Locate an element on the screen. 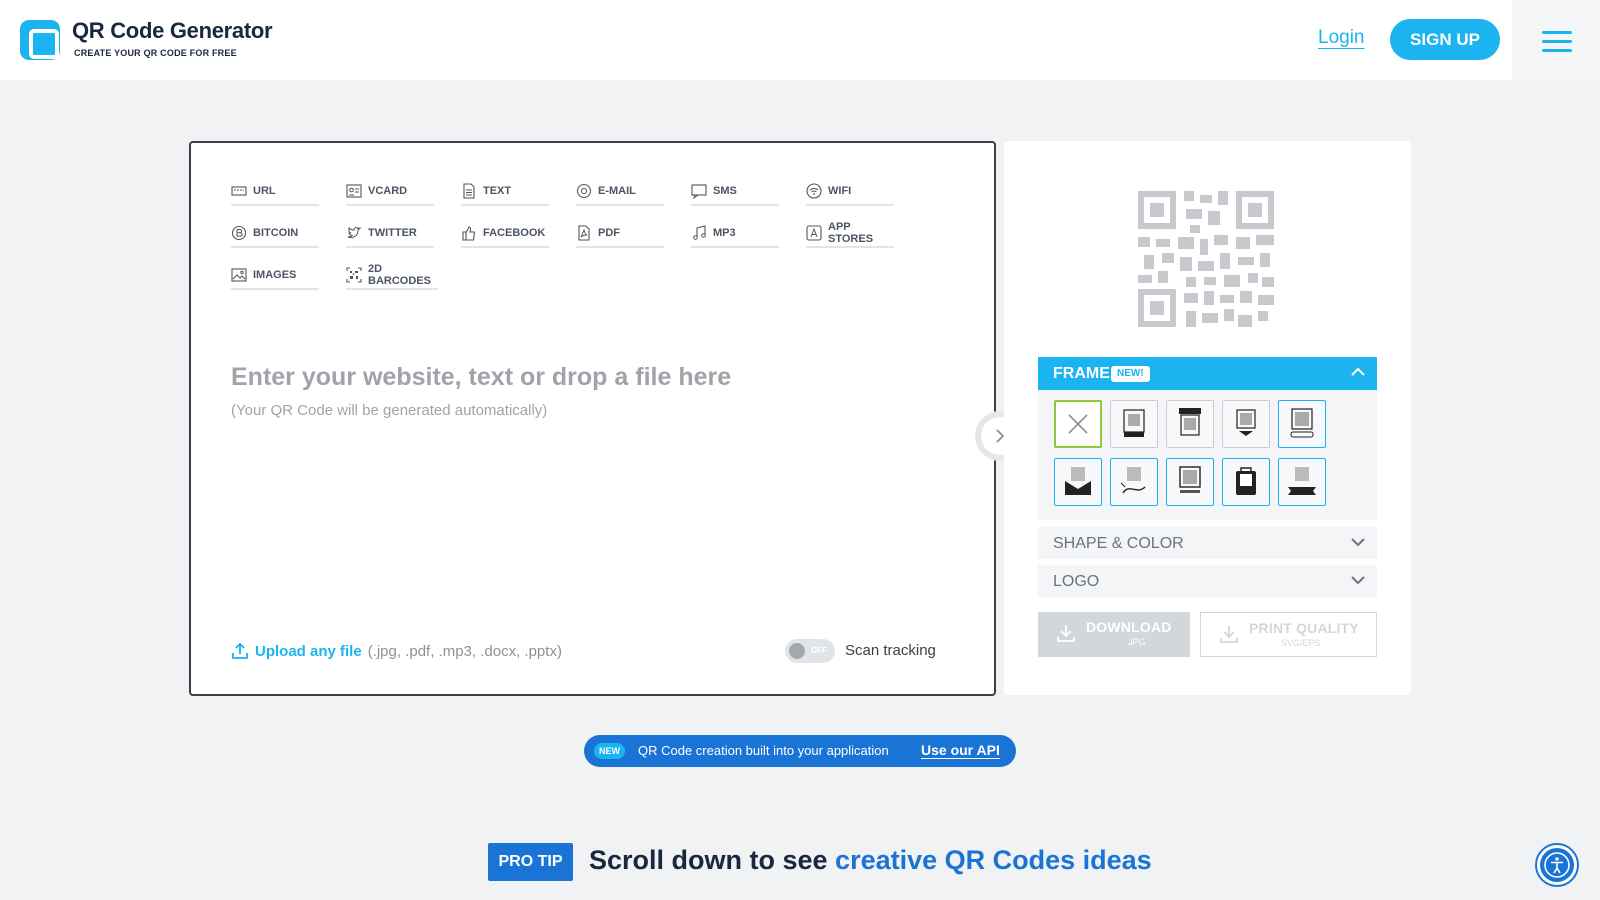 This screenshot has height=900, width=1600. qr-type-sms: SMS is located at coordinates (735, 192).